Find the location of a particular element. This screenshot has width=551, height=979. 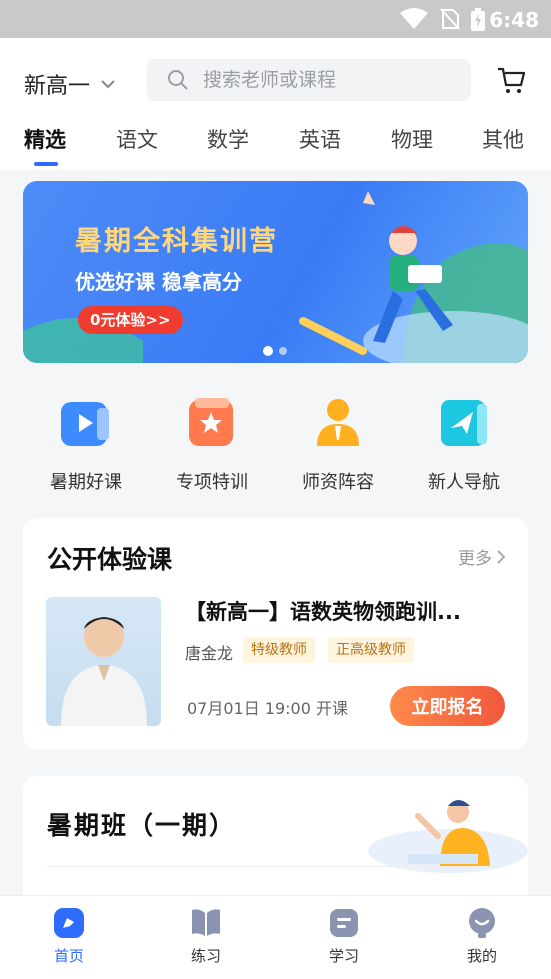

divider is located at coordinates (275, 866).